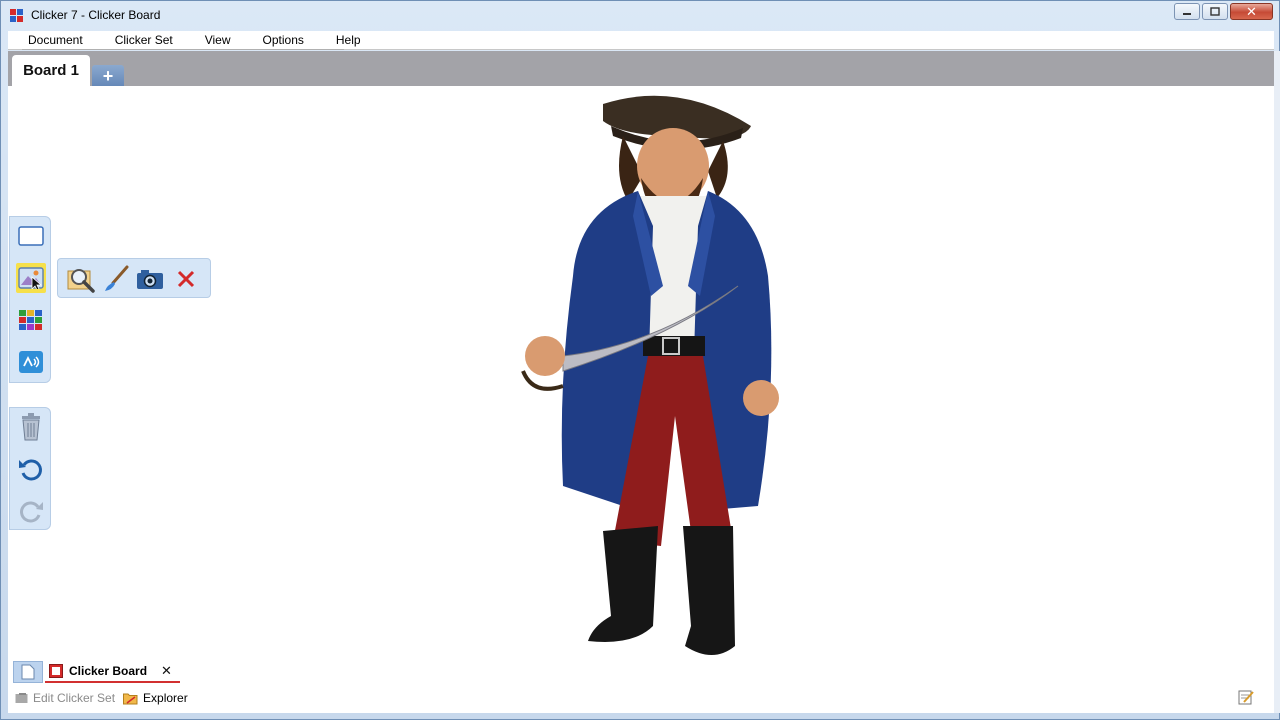  I want to click on clicker-board-icon, so click(56, 671).